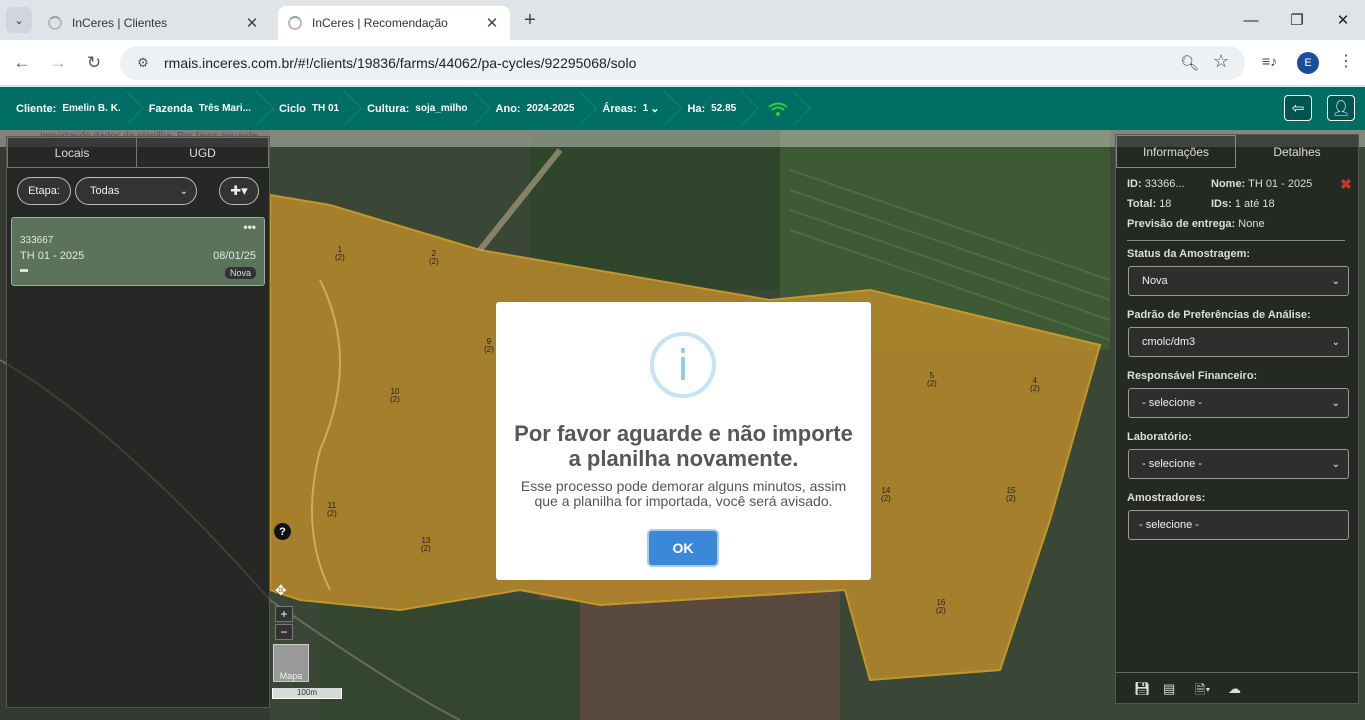 This screenshot has height=720, width=1365. What do you see at coordinates (683, 365) in the screenshot?
I see `info-icon: i` at bounding box center [683, 365].